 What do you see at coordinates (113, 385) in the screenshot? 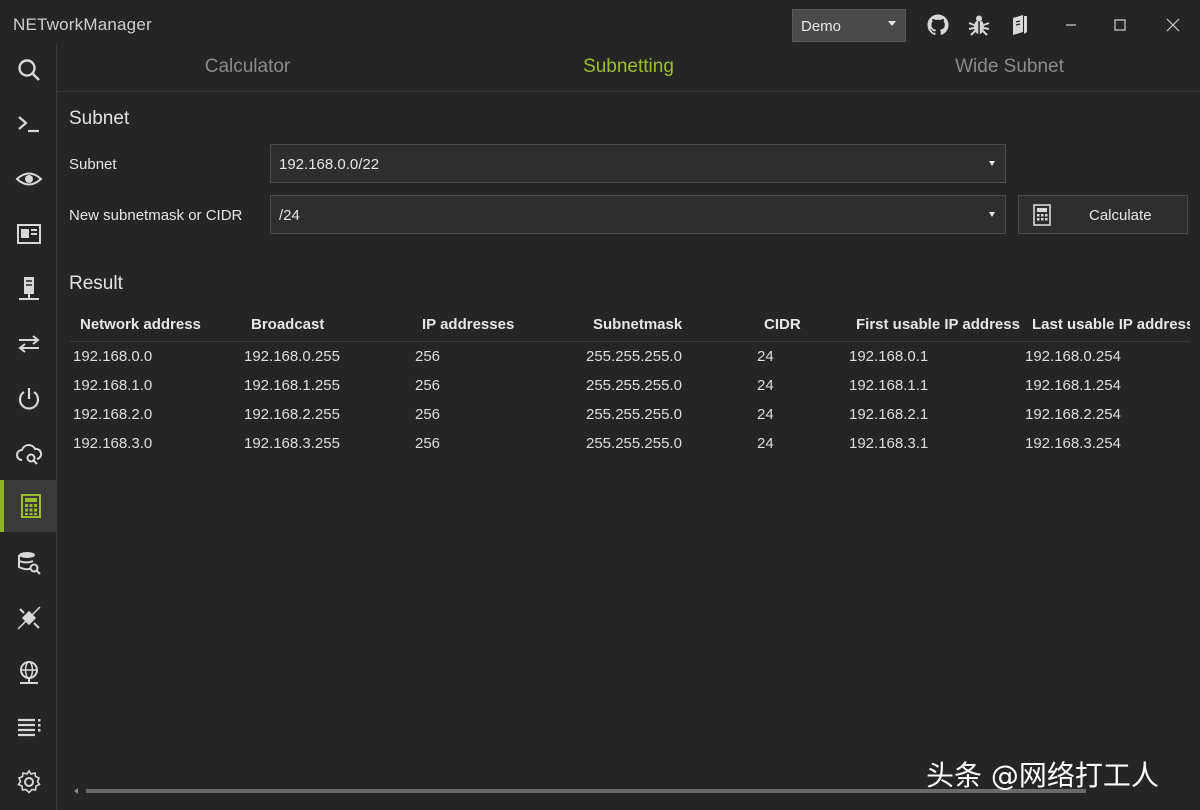
I see `cell-network-address: 192.168.1.0` at bounding box center [113, 385].